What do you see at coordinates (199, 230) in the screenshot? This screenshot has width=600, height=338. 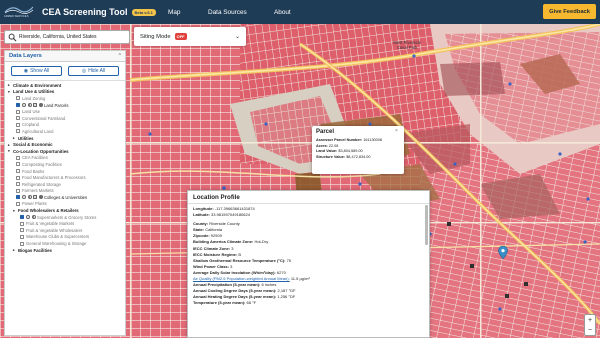 I see `profile-field-key: State:` at bounding box center [199, 230].